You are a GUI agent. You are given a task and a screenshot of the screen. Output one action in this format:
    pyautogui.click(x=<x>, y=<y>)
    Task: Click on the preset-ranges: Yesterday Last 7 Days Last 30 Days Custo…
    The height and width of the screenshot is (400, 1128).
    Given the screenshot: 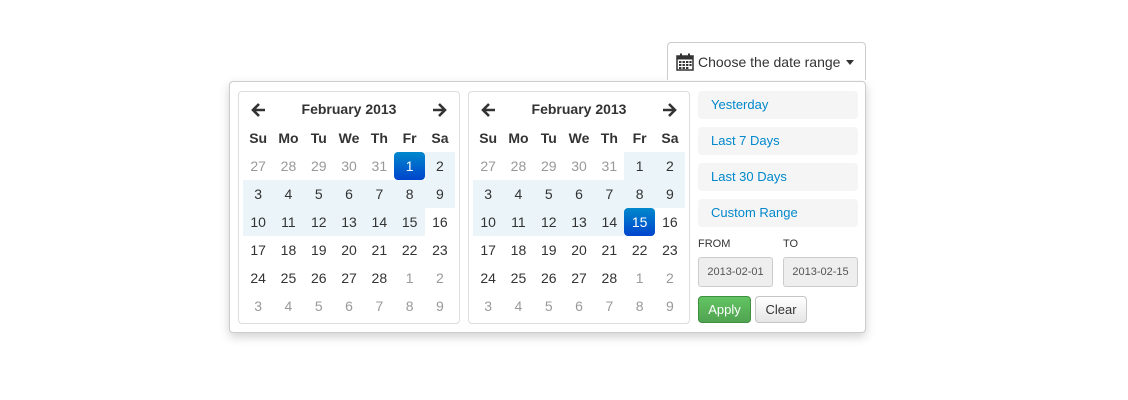 What is the action you would take?
    pyautogui.click(x=778, y=163)
    